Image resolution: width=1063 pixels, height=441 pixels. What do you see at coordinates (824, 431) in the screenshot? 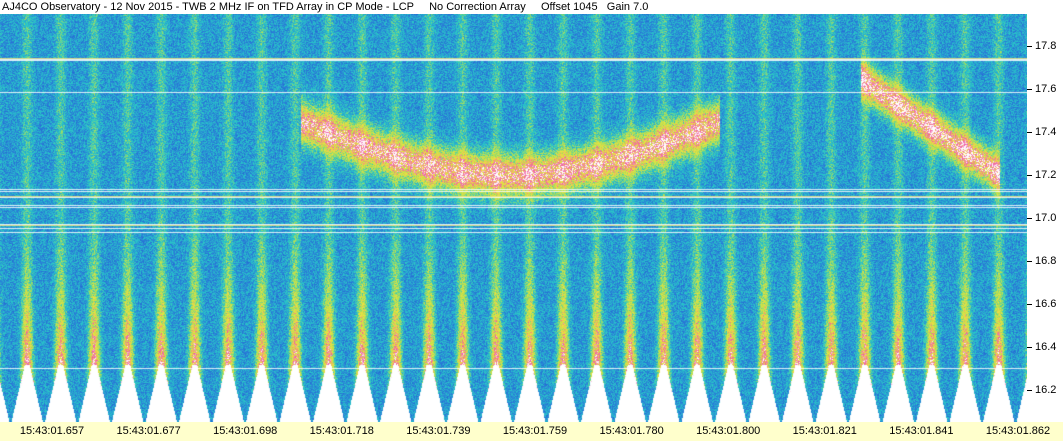
I see `x-tick-label: 15:43:01.821` at bounding box center [824, 431].